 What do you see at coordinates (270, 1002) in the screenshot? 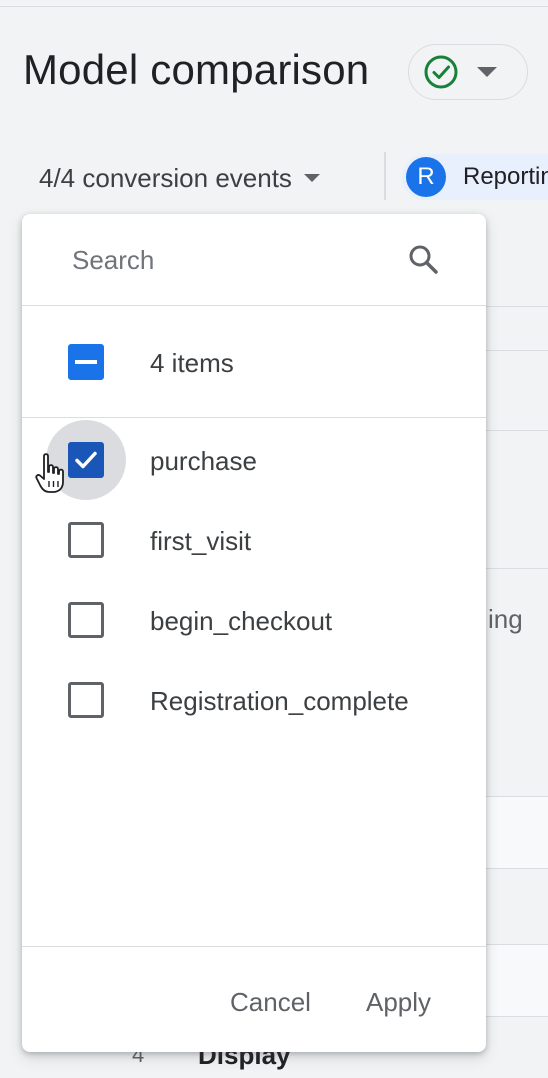
I see `cancel-button: Cancel` at bounding box center [270, 1002].